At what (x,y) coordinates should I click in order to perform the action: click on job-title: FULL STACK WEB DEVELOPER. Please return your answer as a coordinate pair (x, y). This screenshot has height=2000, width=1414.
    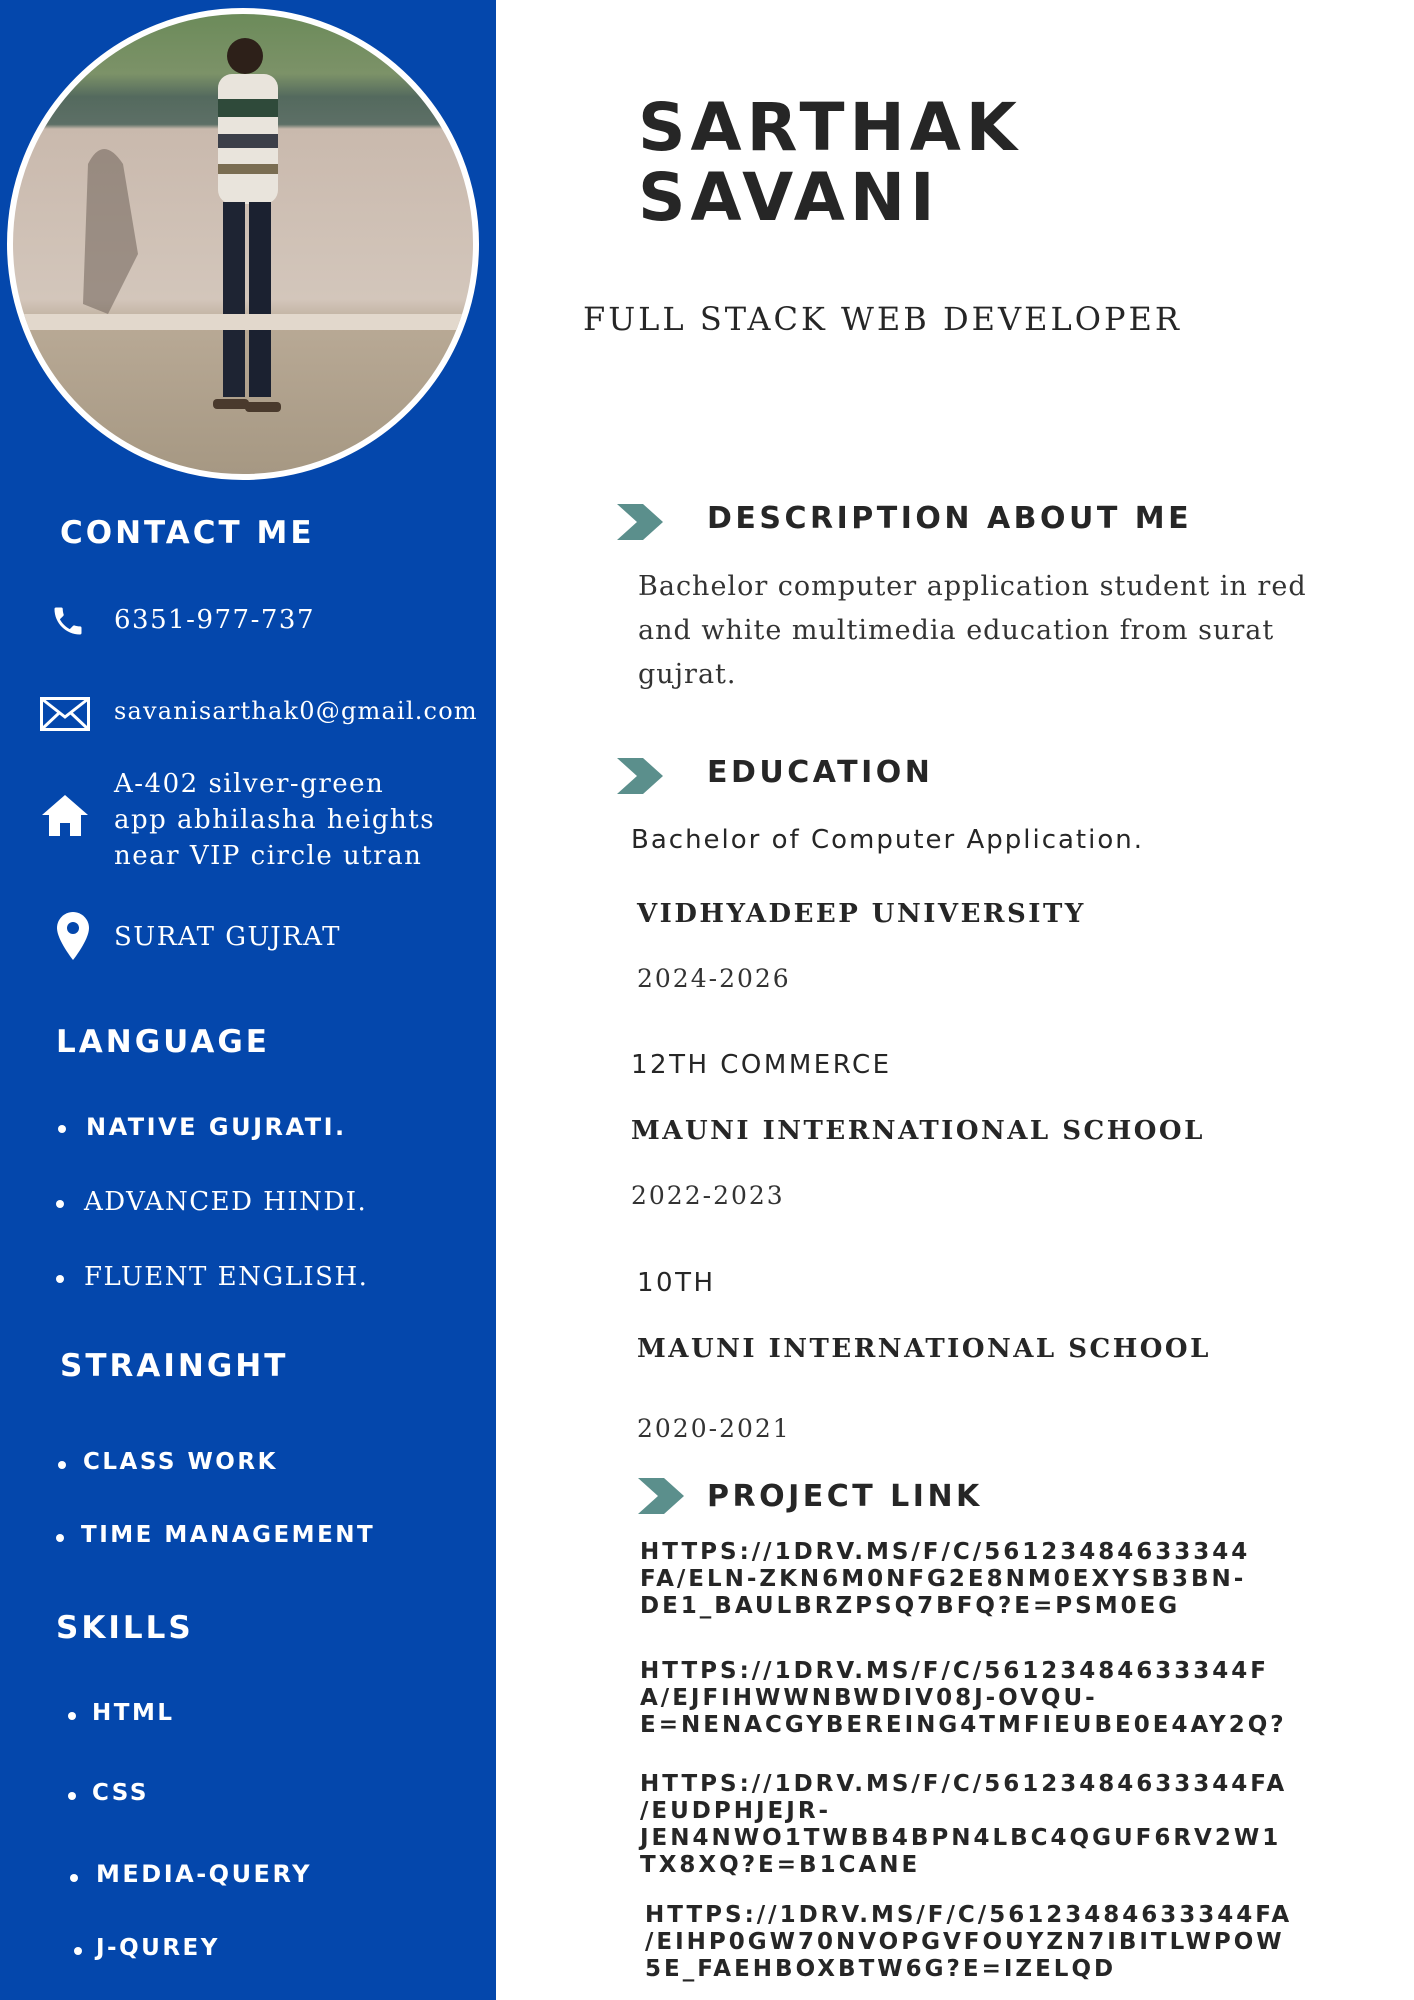
    Looking at the image, I should click on (882, 319).